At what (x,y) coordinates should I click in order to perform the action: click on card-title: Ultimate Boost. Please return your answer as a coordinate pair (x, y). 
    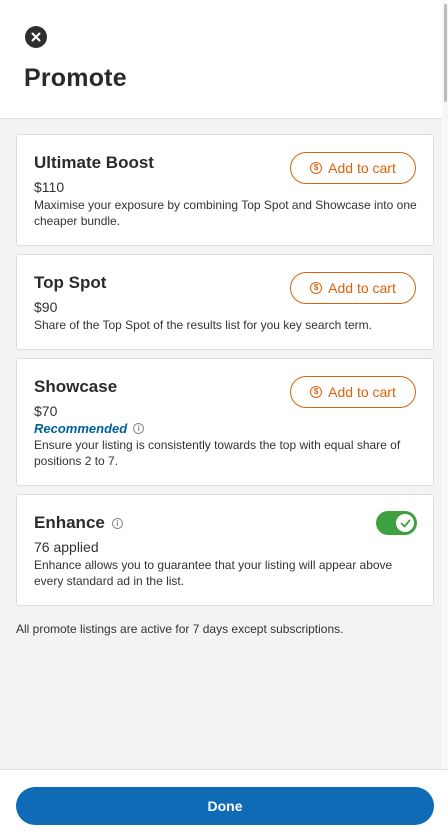
    Looking at the image, I should click on (94, 162).